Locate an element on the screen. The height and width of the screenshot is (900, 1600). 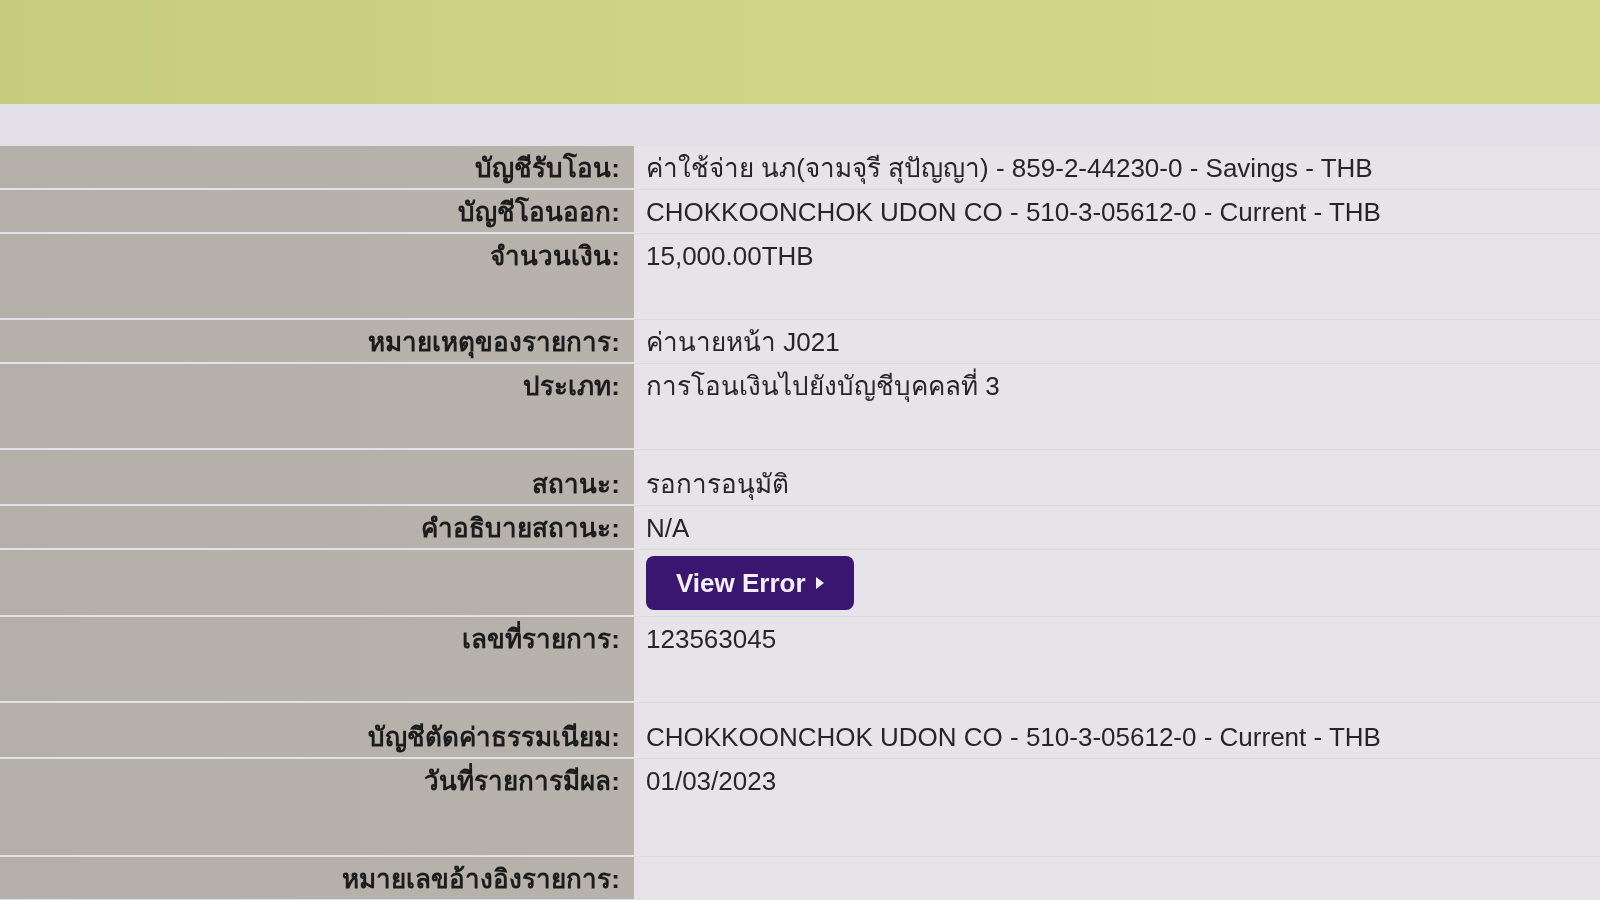
caret-icon is located at coordinates (819, 583).